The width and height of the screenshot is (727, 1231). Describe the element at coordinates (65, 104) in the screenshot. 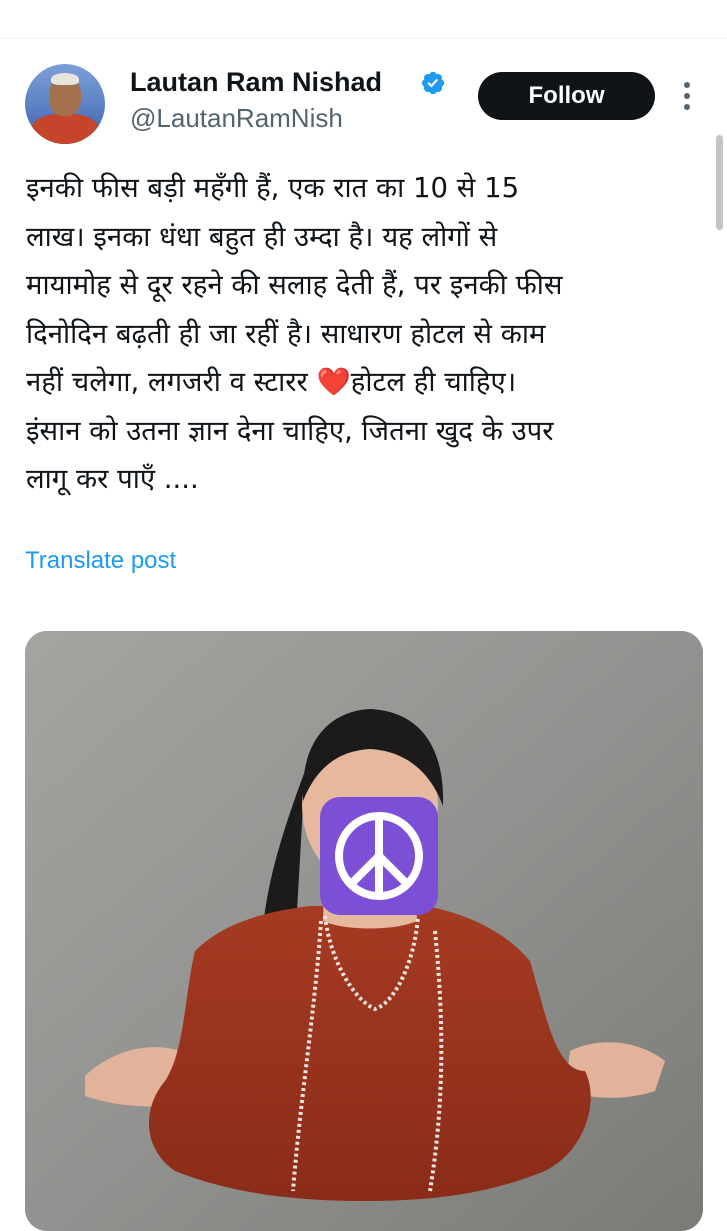

I see `avatar` at that location.